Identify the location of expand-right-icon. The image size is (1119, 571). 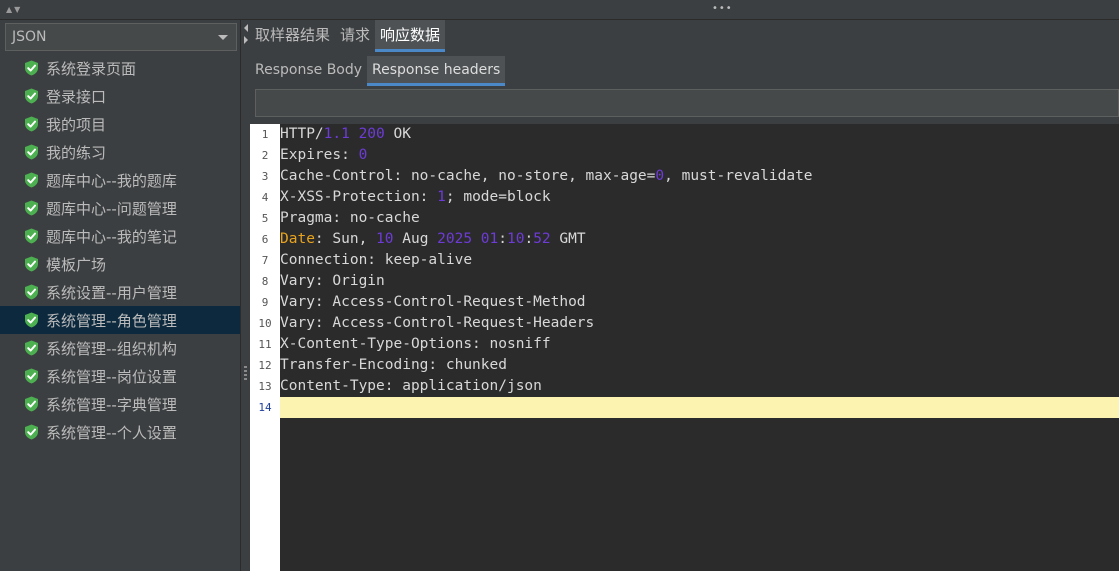
(246, 40).